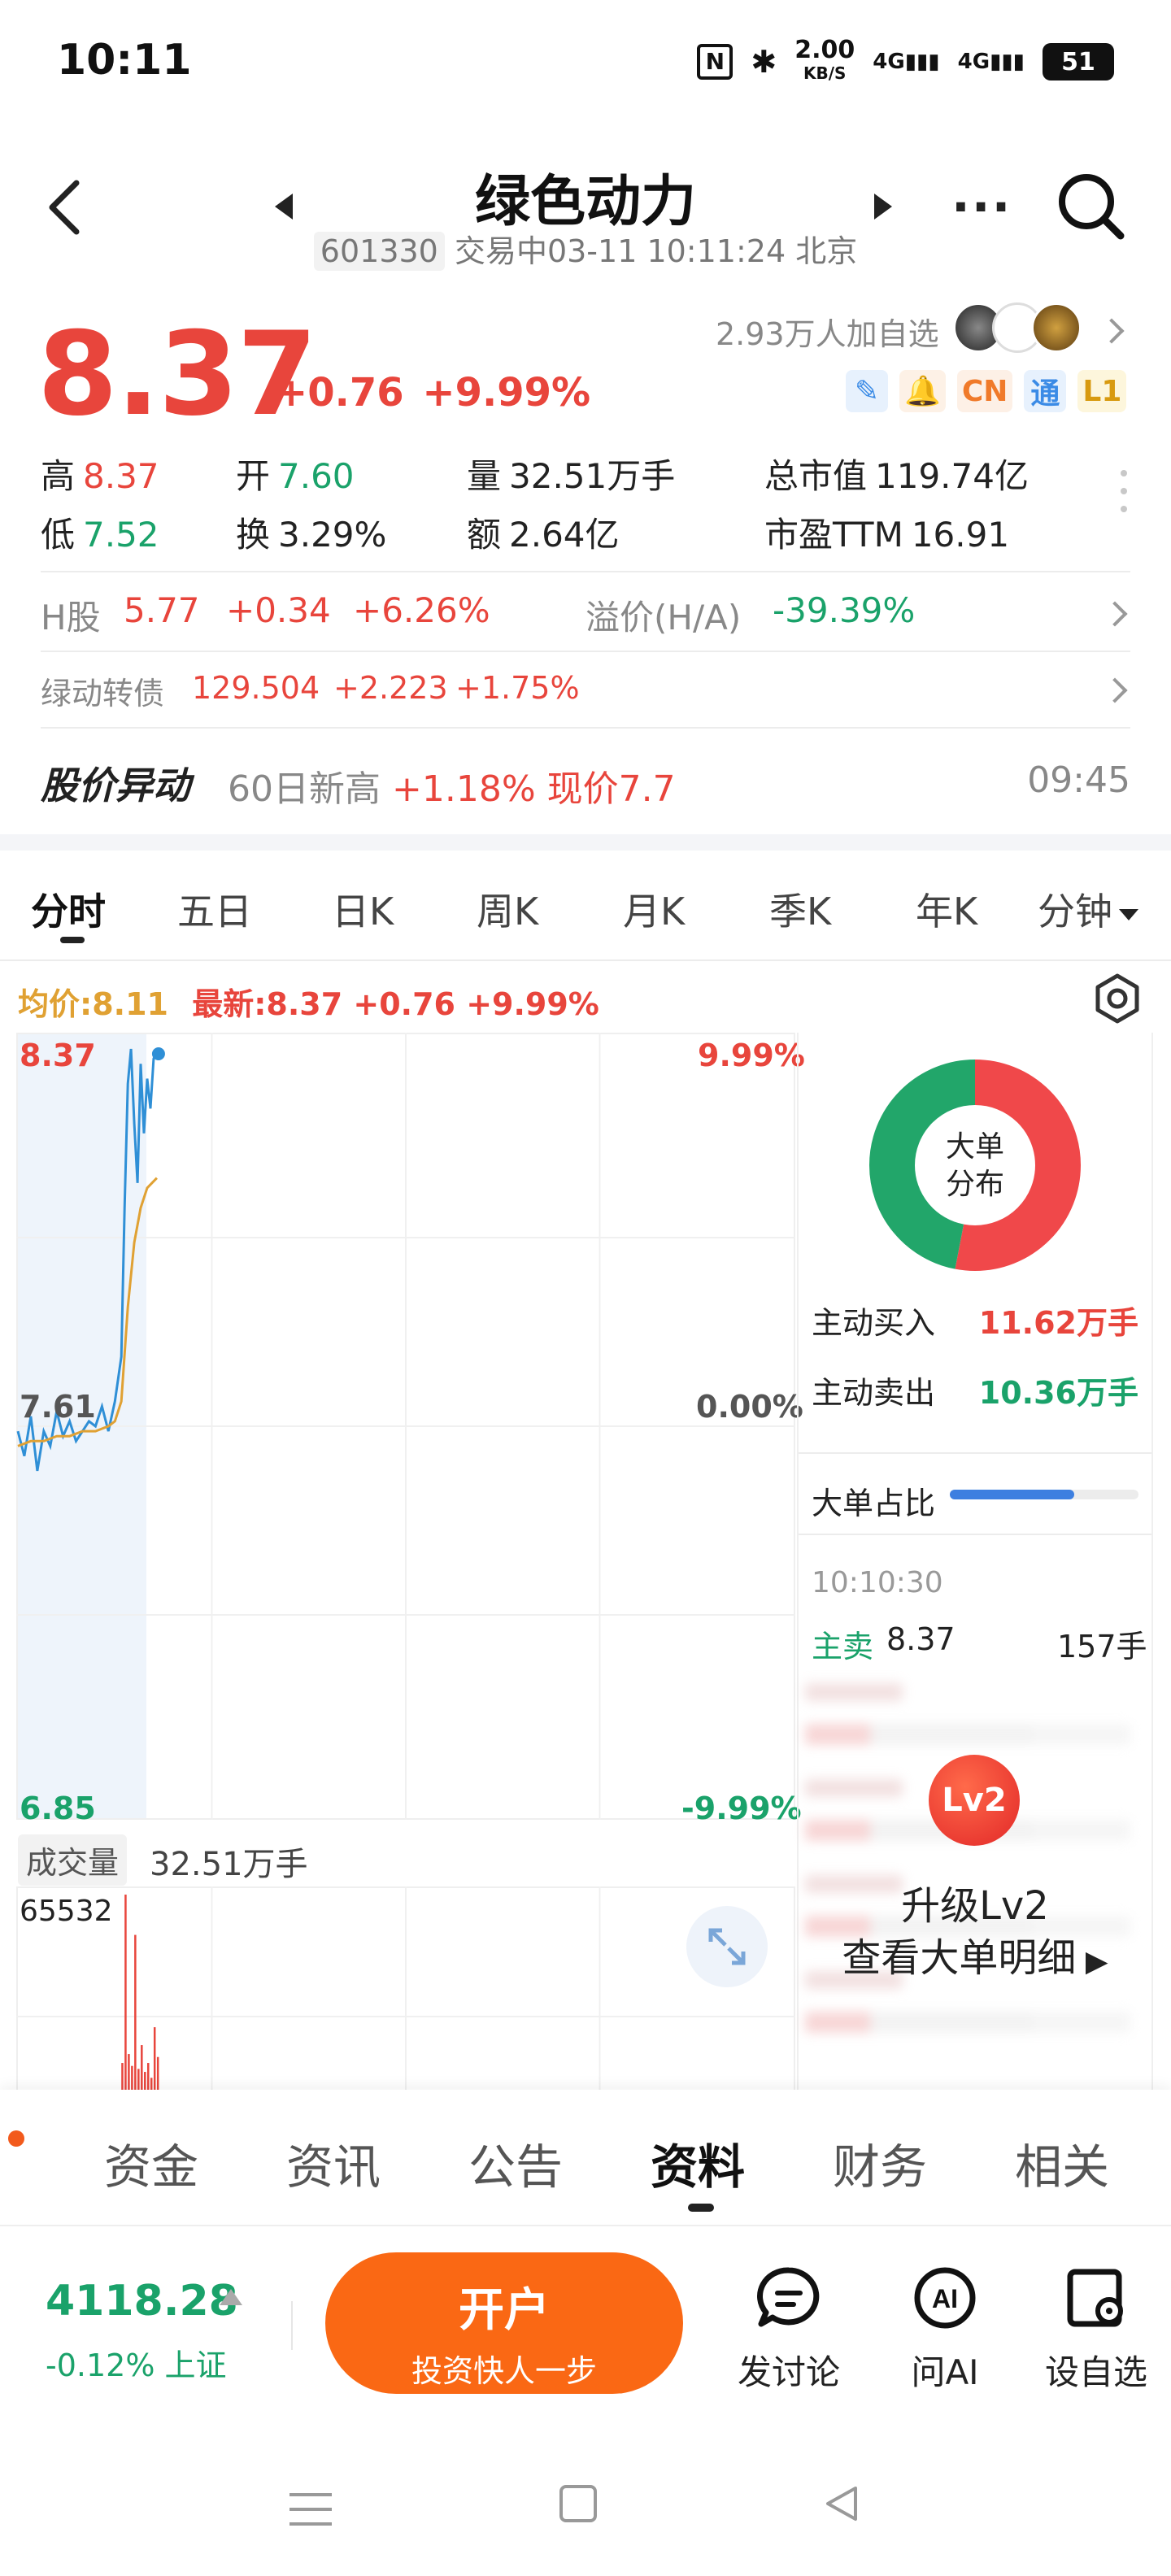 The height and width of the screenshot is (2576, 1171). I want to click on big-order-ratio-bar, so click(1044, 1494).